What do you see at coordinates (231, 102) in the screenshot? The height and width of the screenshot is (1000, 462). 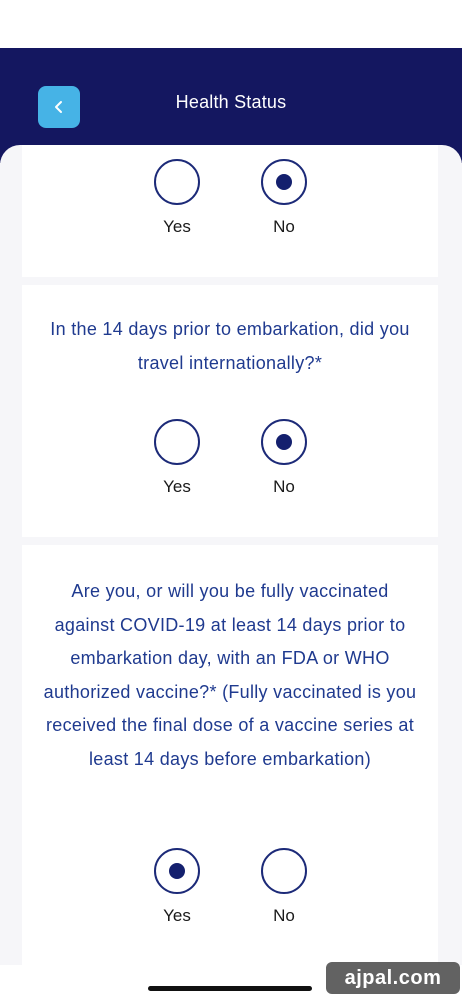 I see `page-title: Health Status` at bounding box center [231, 102].